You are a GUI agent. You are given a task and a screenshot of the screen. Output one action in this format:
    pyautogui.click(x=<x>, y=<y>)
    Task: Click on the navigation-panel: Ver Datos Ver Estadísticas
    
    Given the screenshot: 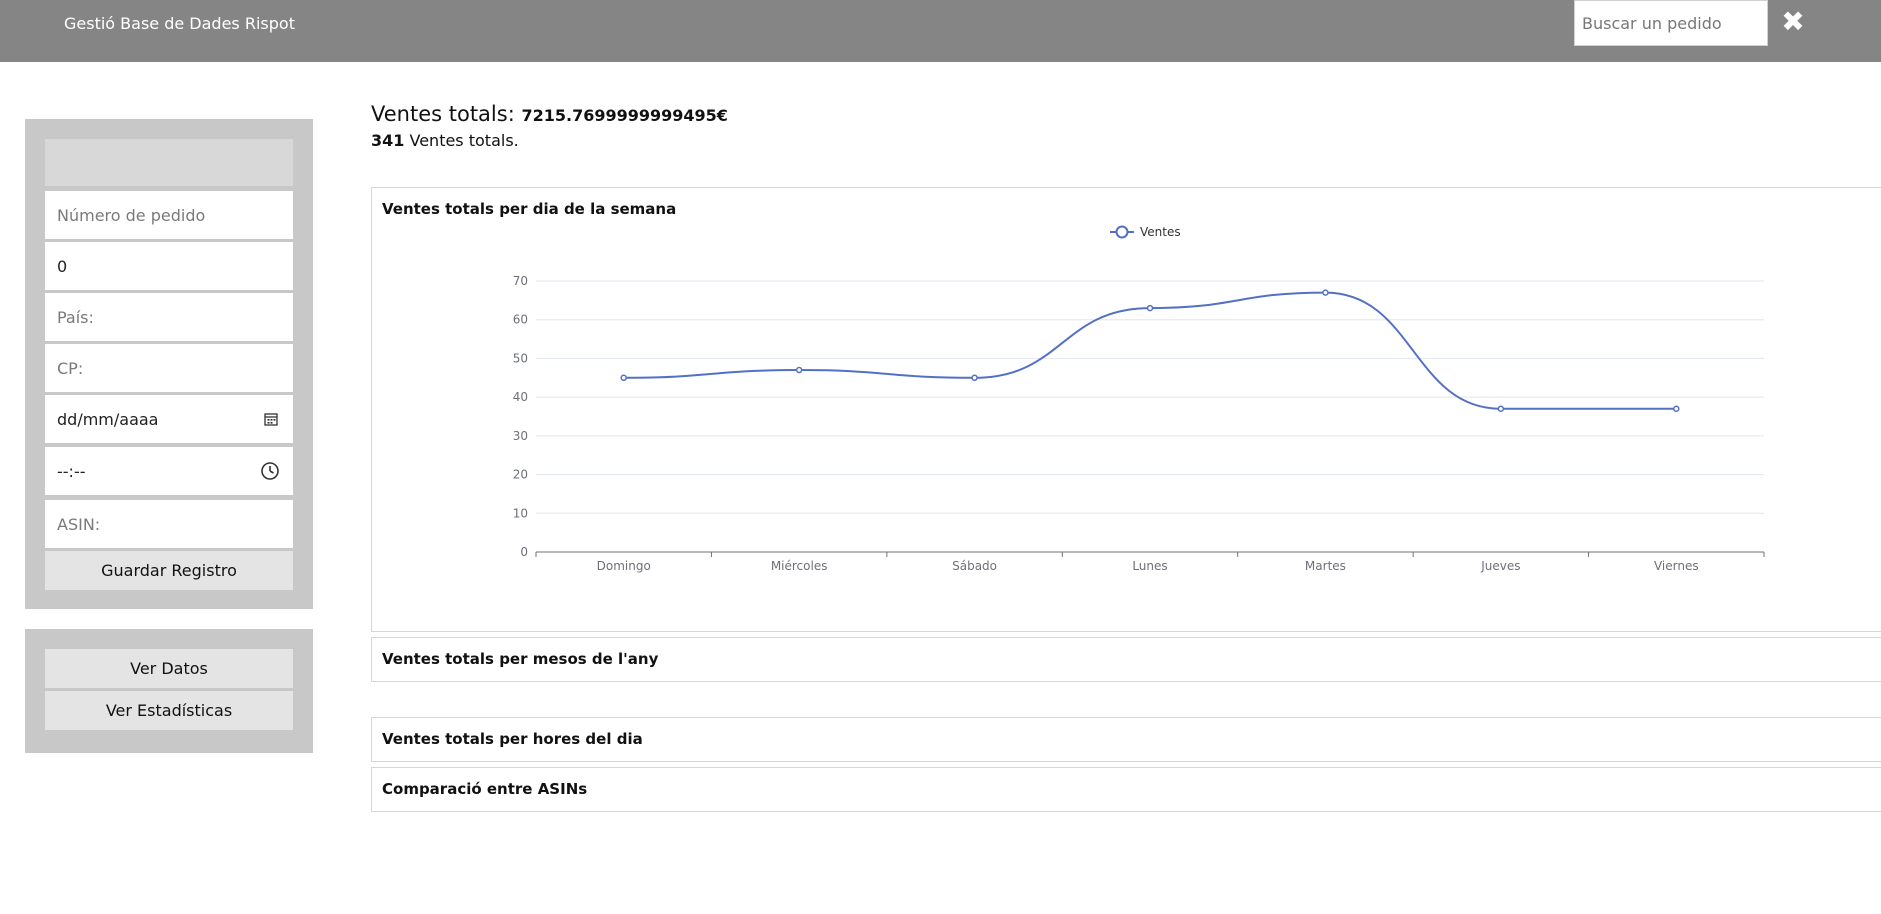 What is the action you would take?
    pyautogui.click(x=169, y=691)
    